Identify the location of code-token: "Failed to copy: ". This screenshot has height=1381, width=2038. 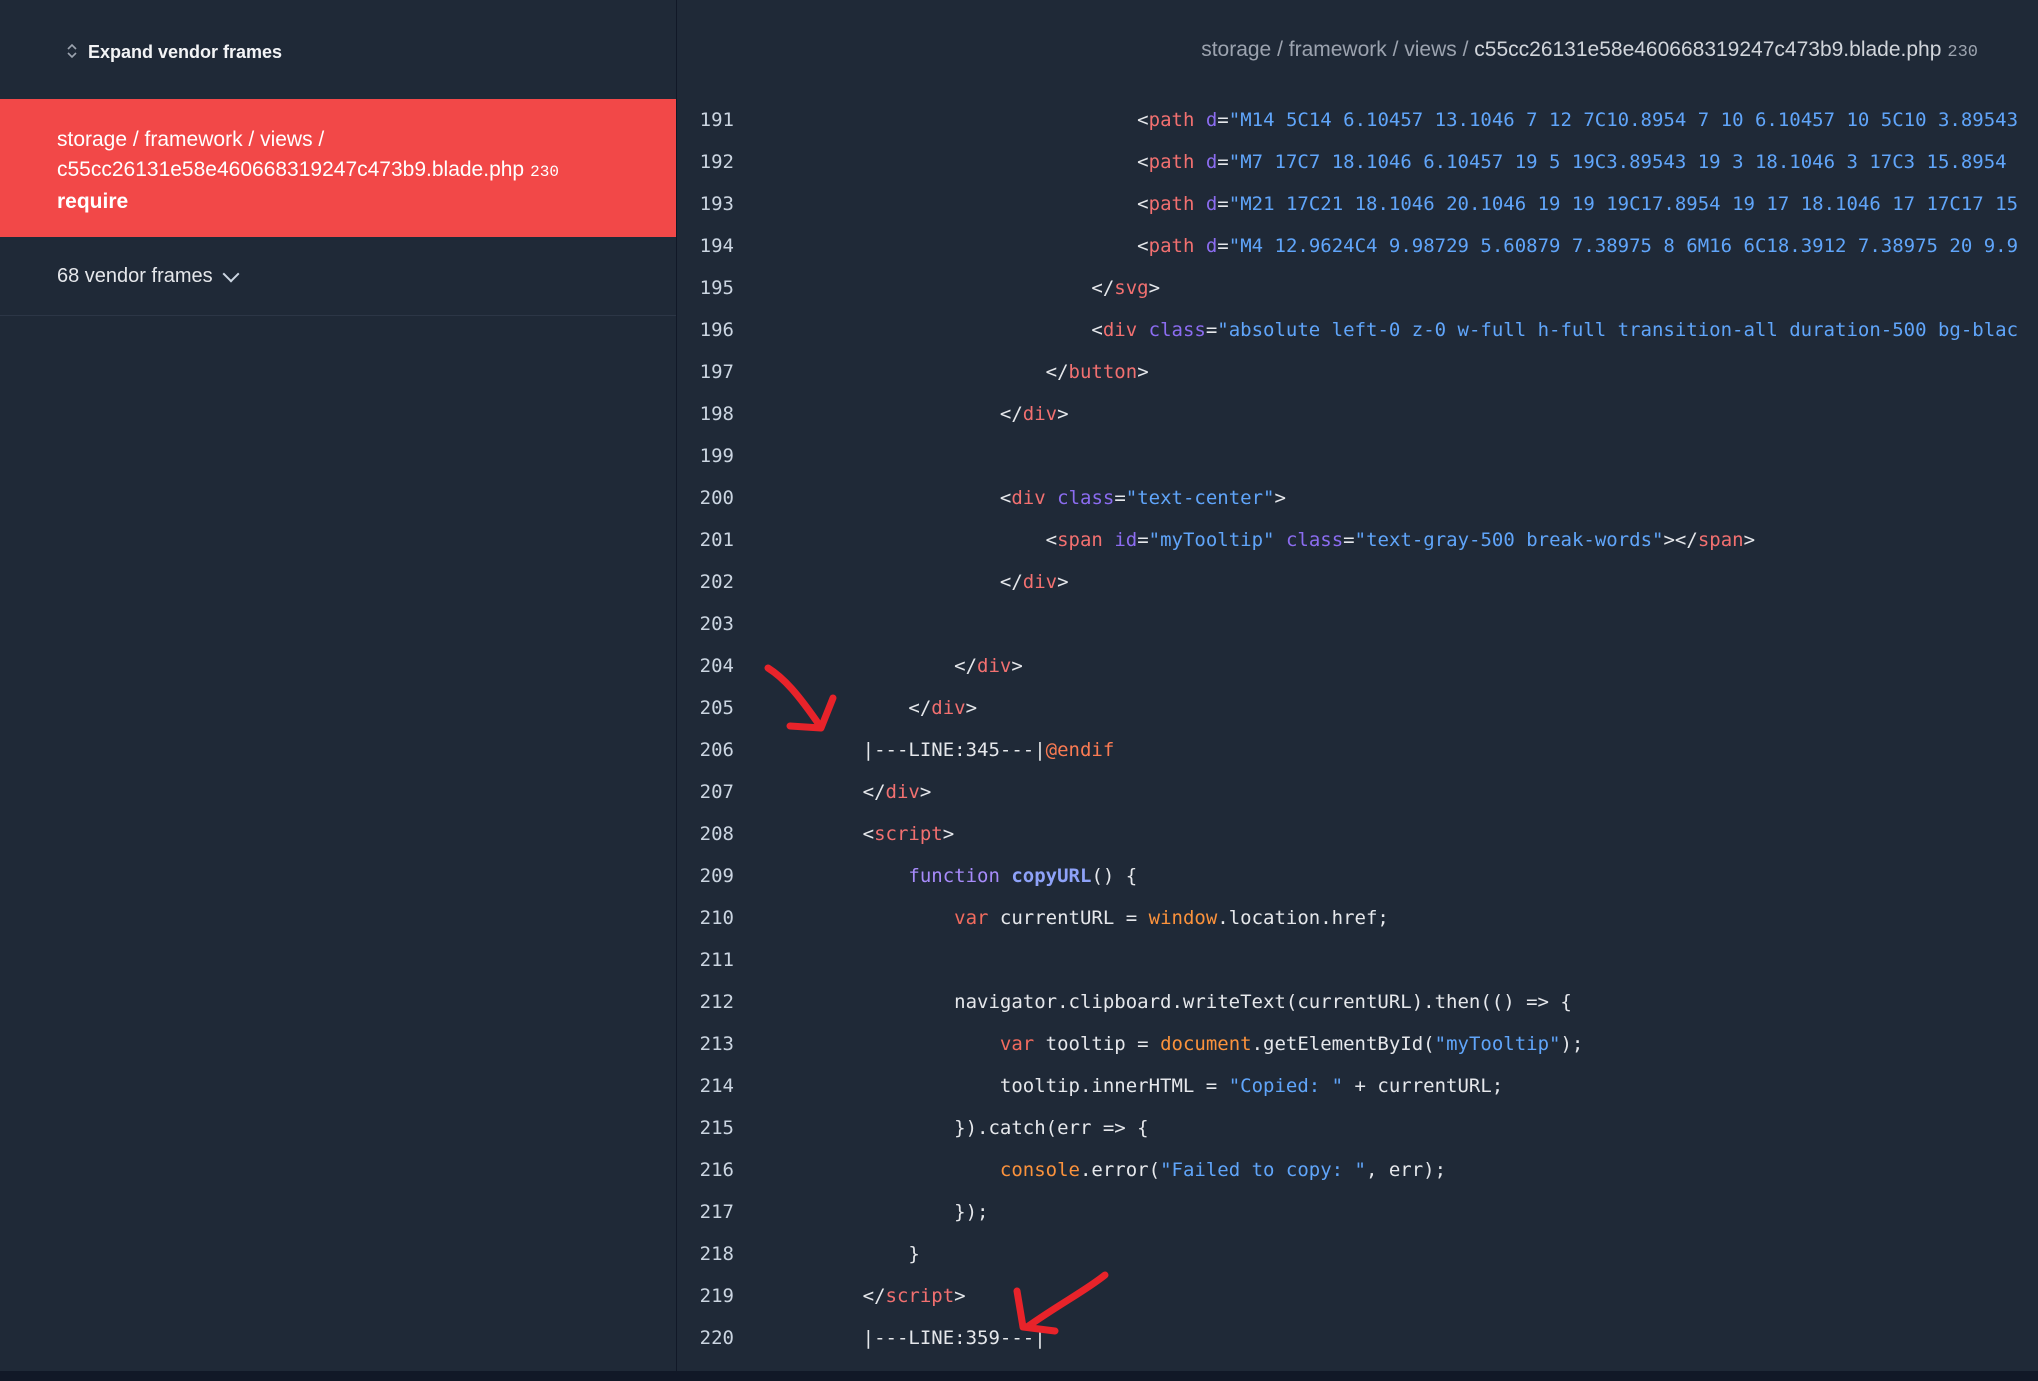
(1263, 1170).